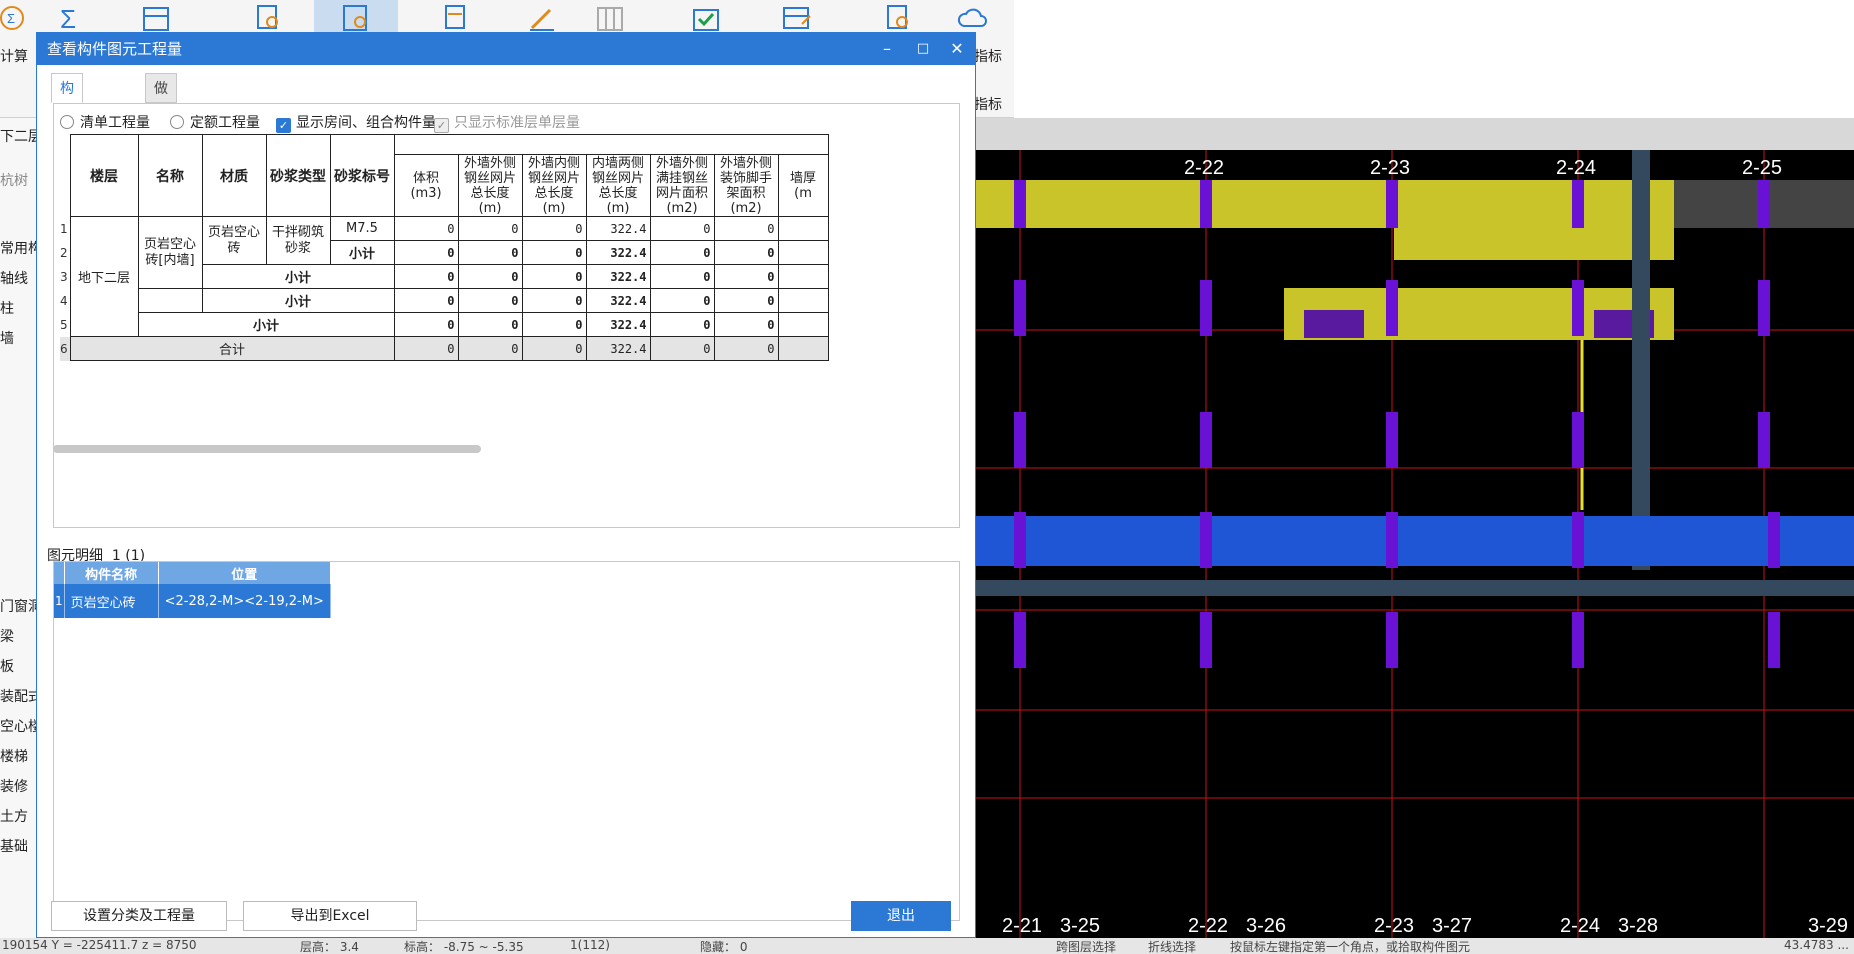 This screenshot has width=1854, height=954. What do you see at coordinates (99, 945) in the screenshot?
I see `status-coords: 190154 Y = -225411.7 z = 8750` at bounding box center [99, 945].